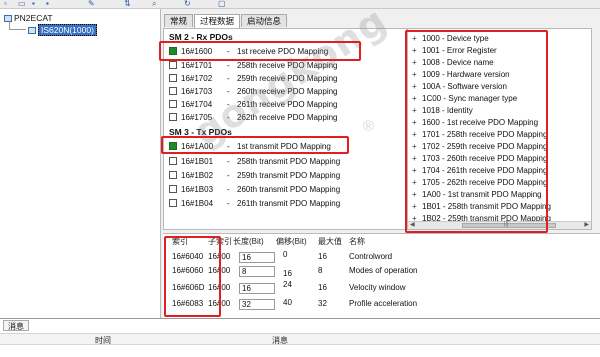 The height and width of the screenshot is (357, 600). I want to click on length-input: 32, so click(257, 304).